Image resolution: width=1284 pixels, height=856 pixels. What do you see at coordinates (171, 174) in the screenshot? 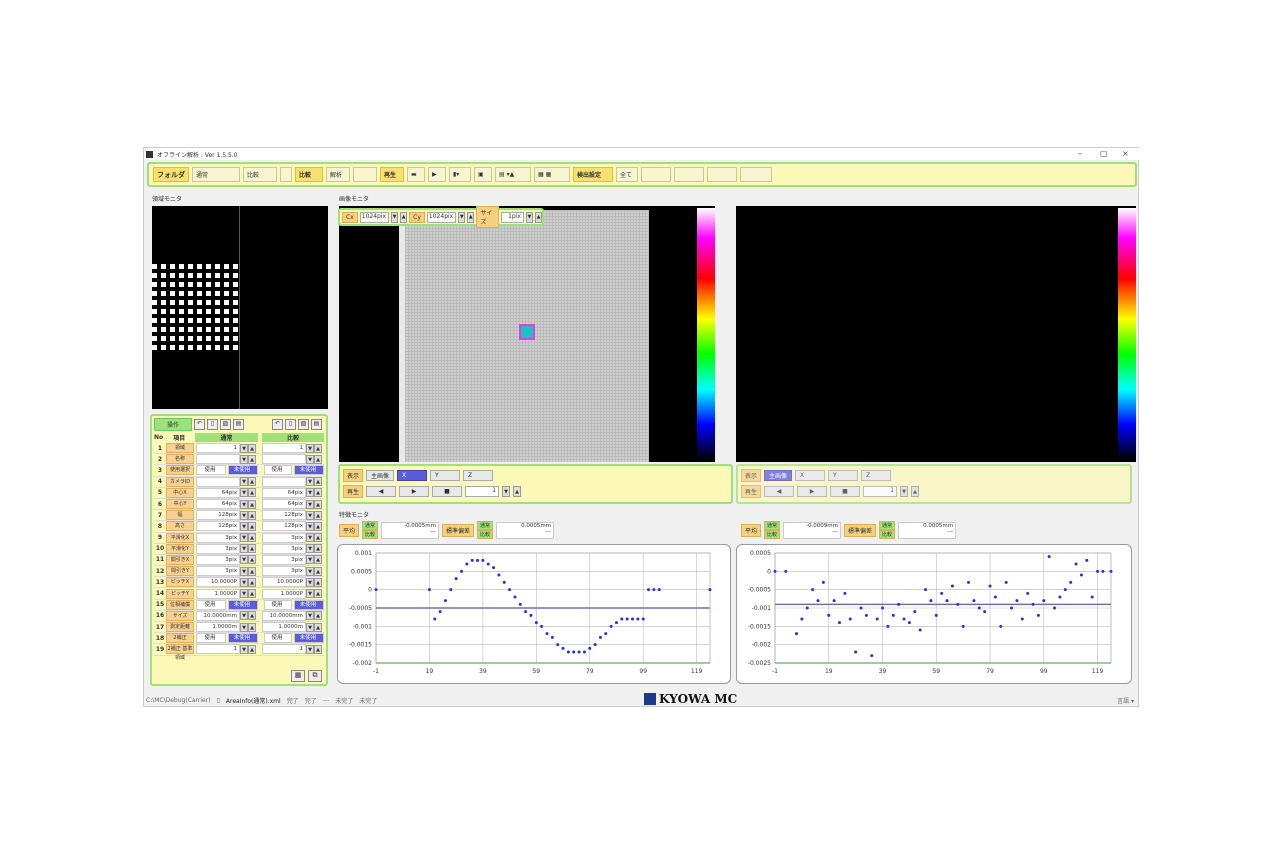
I see `folder-button: フォルダ` at bounding box center [171, 174].